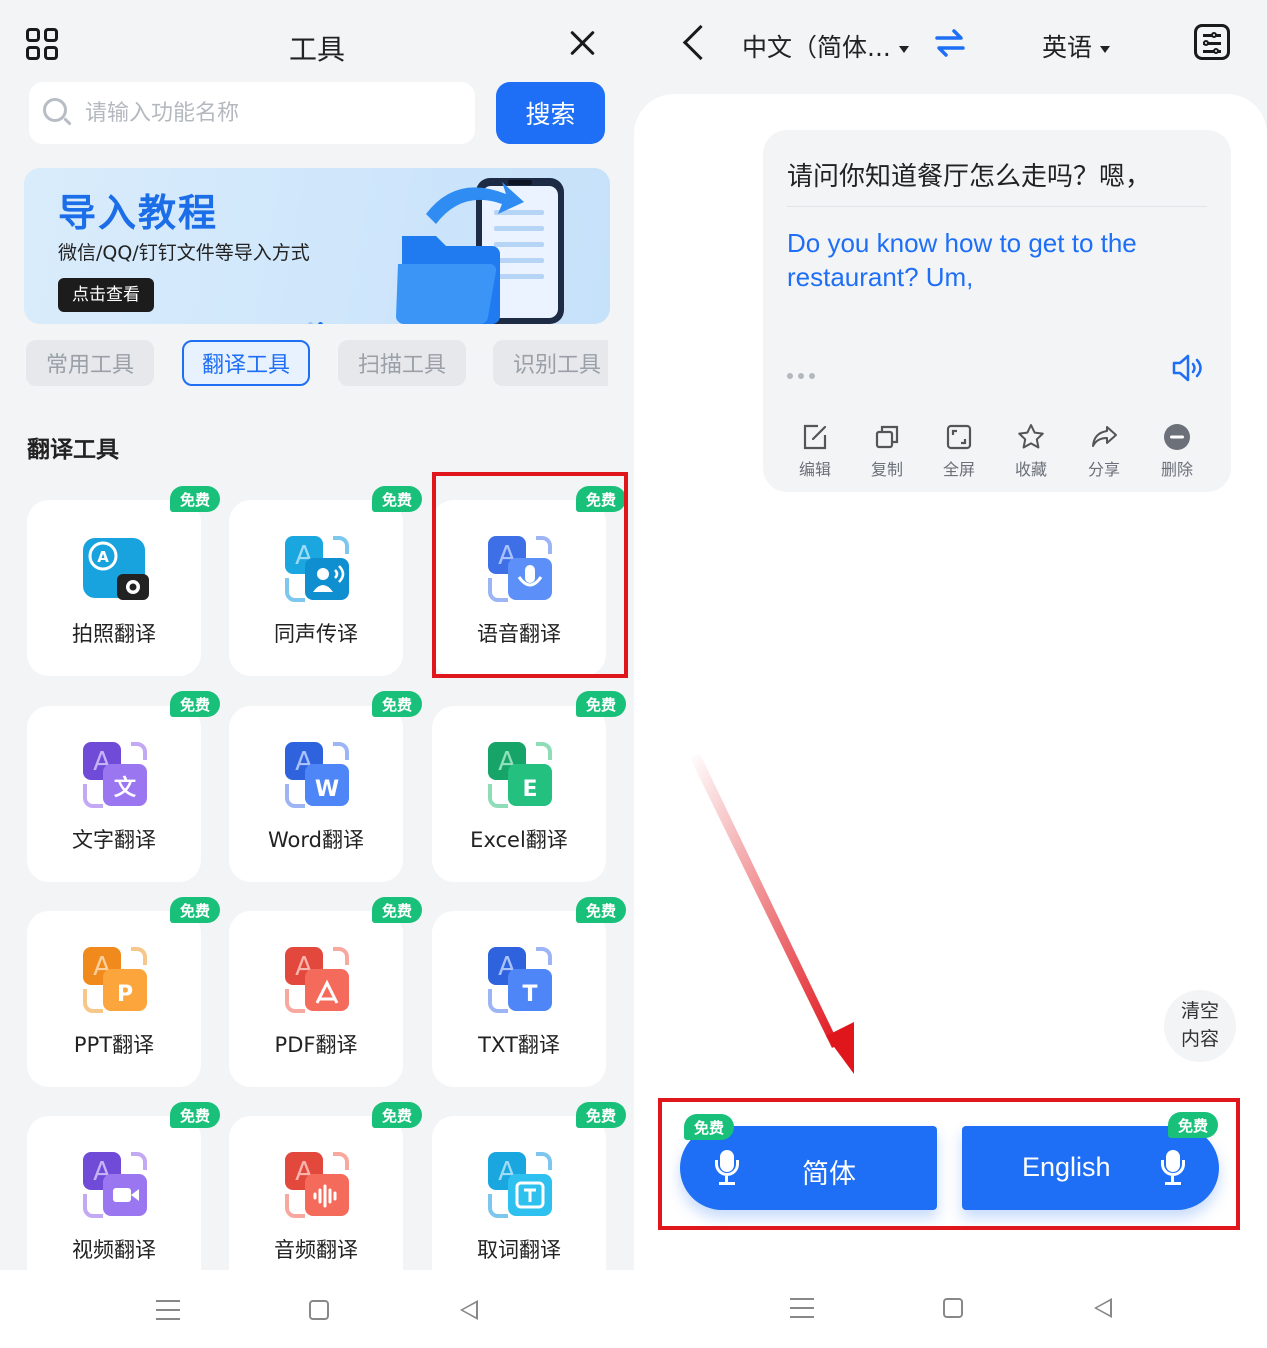 The width and height of the screenshot is (1267, 1348). What do you see at coordinates (184, 253) in the screenshot?
I see `banner-subtitle: 微信/QQ/钉钉文件等导入方式` at bounding box center [184, 253].